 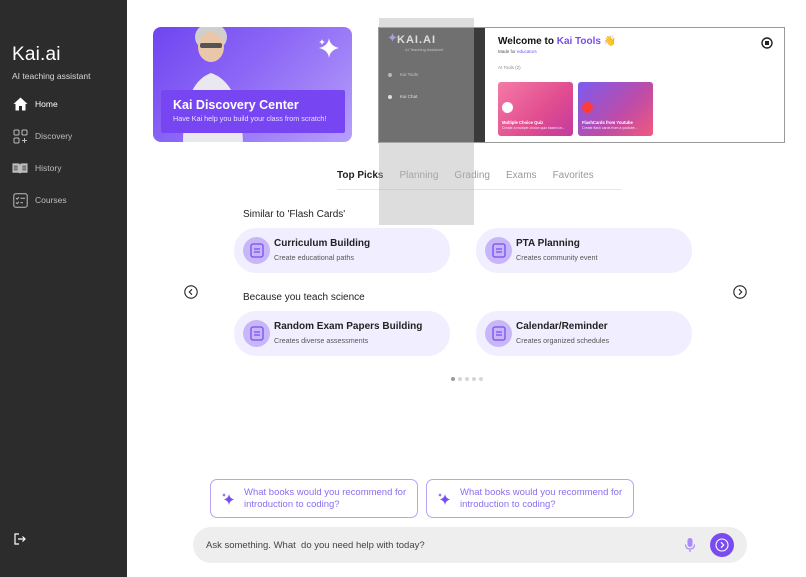 I want to click on preview-nav-item: Kai Chat, so click(x=402, y=96).